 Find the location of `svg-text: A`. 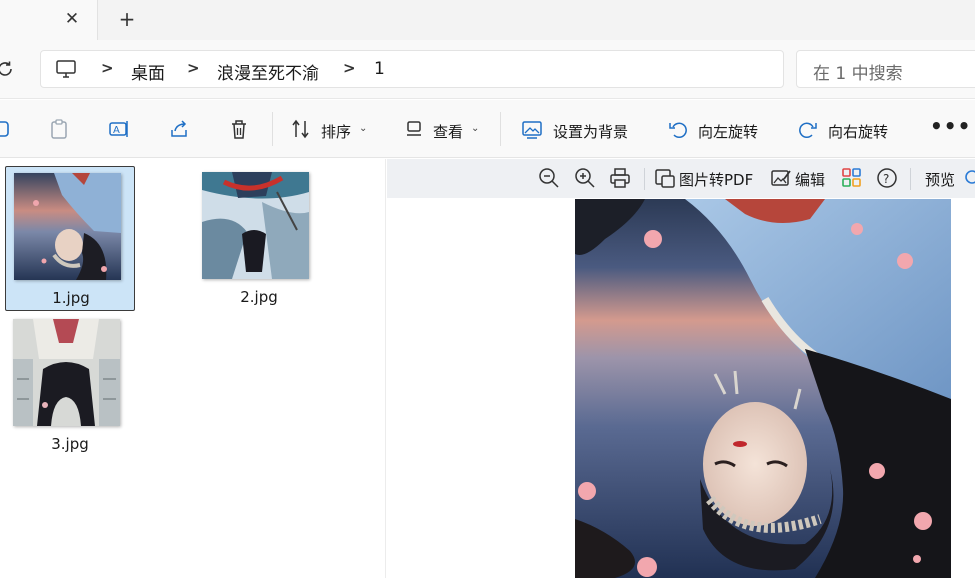

svg-text: A is located at coordinates (116, 130).